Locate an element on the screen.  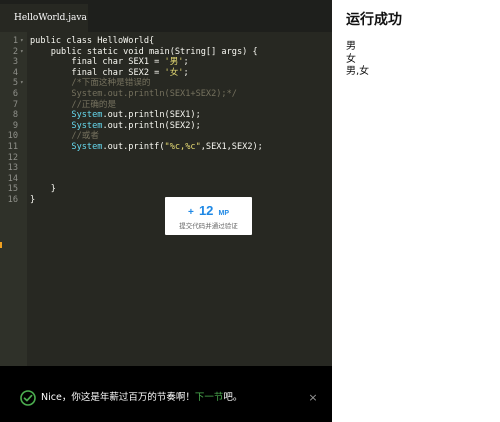
line-number: 5 is located at coordinates (15, 83).